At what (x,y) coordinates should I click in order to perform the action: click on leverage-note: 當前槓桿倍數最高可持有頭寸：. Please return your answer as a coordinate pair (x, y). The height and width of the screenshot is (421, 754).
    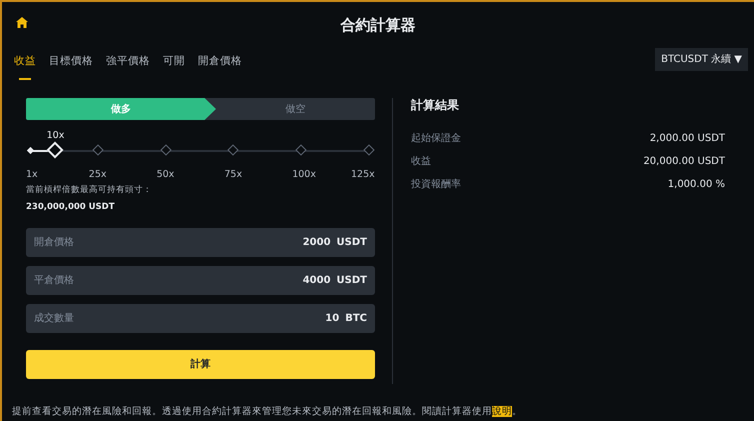
    Looking at the image, I should click on (89, 190).